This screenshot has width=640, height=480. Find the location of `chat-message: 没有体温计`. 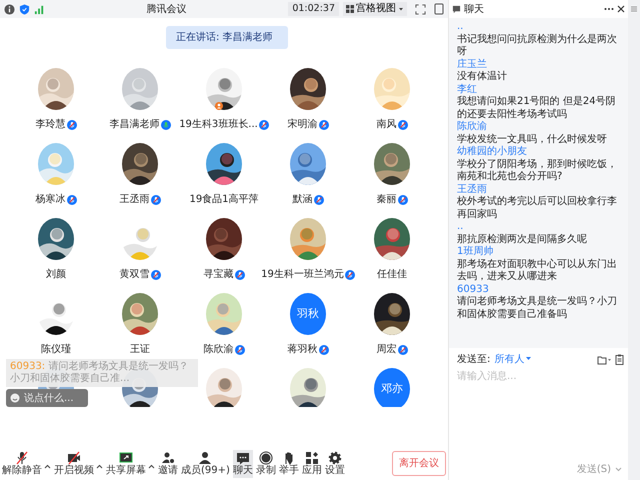

chat-message: 没有体温计 is located at coordinates (482, 77).